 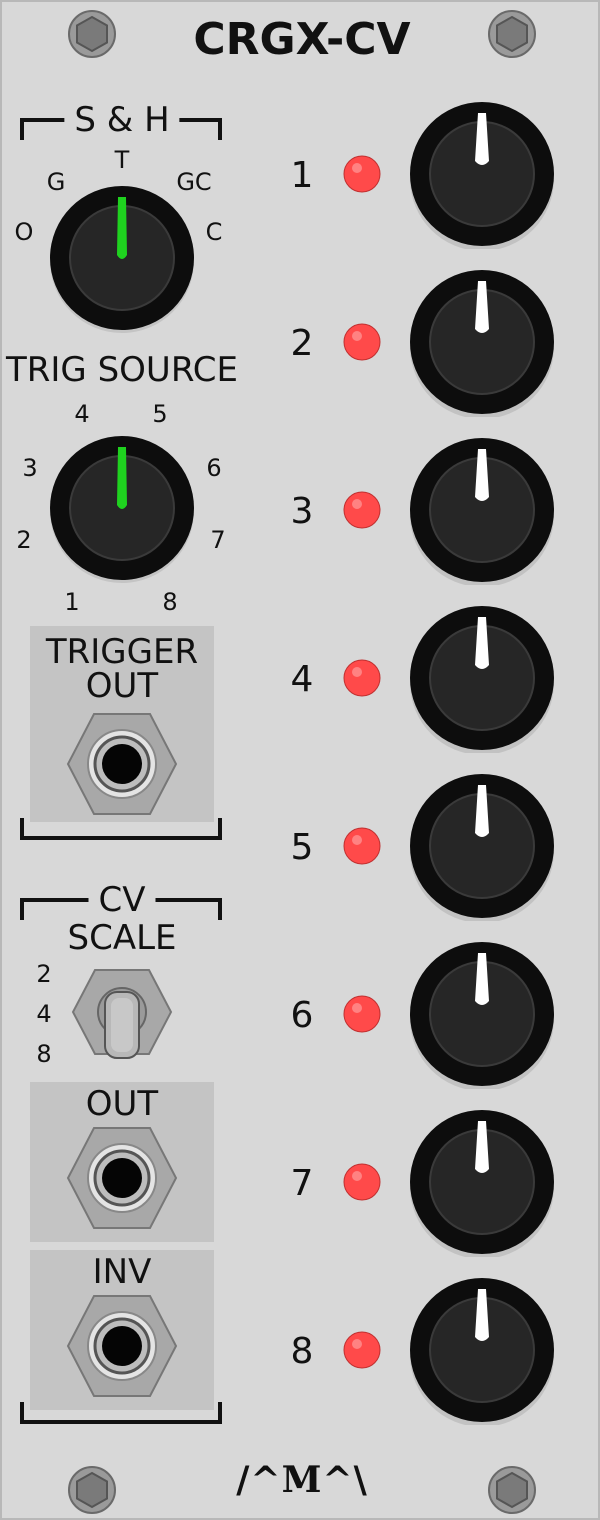 I want to click on channel-number: 3, so click(x=302, y=511).